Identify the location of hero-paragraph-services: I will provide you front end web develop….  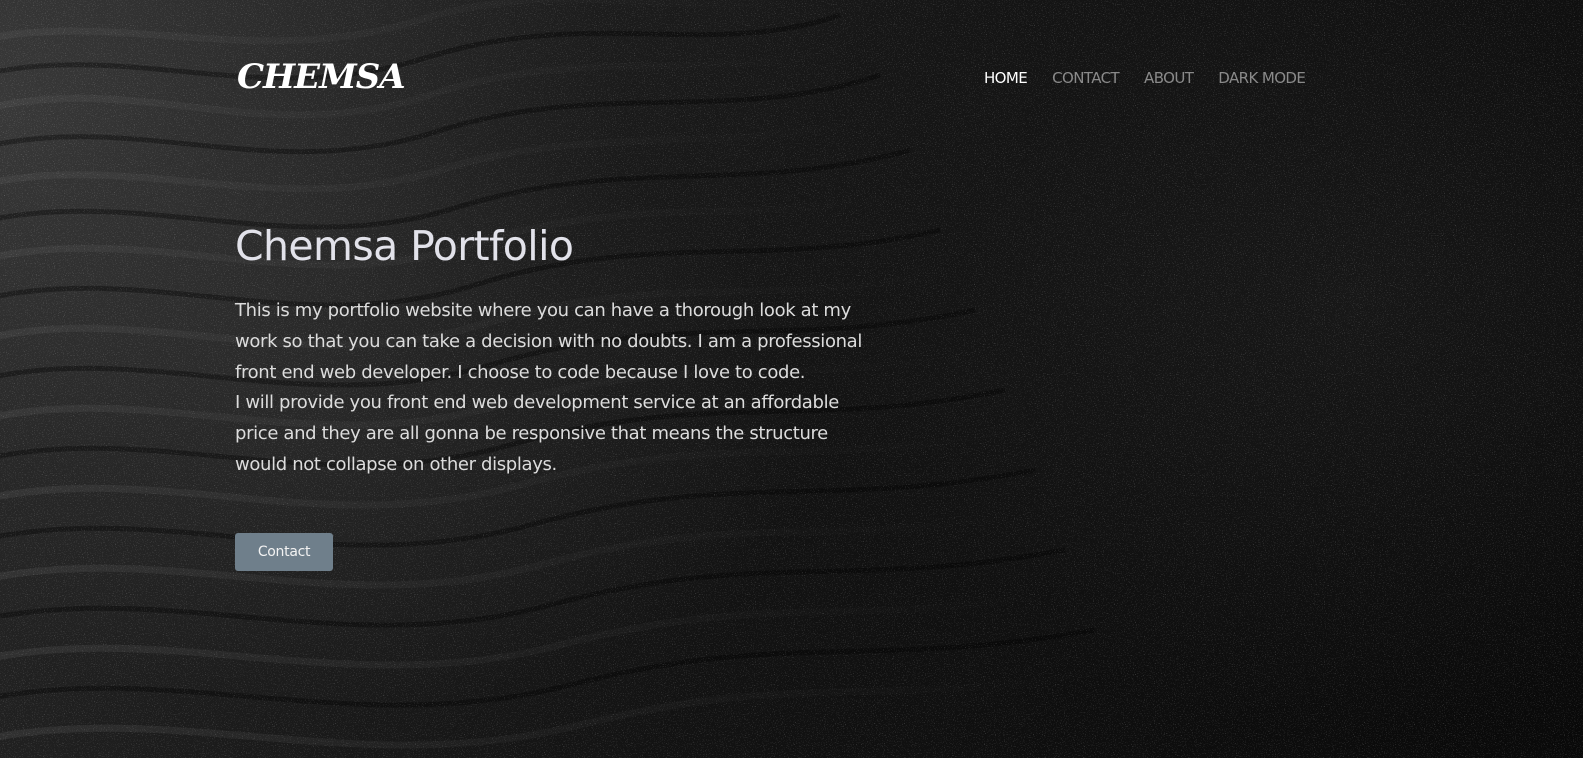
(537, 433).